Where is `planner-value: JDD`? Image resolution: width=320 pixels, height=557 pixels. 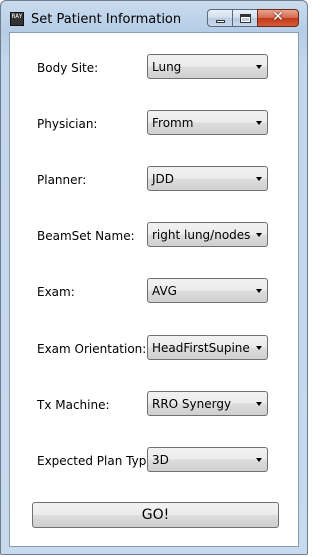 planner-value: JDD is located at coordinates (163, 179).